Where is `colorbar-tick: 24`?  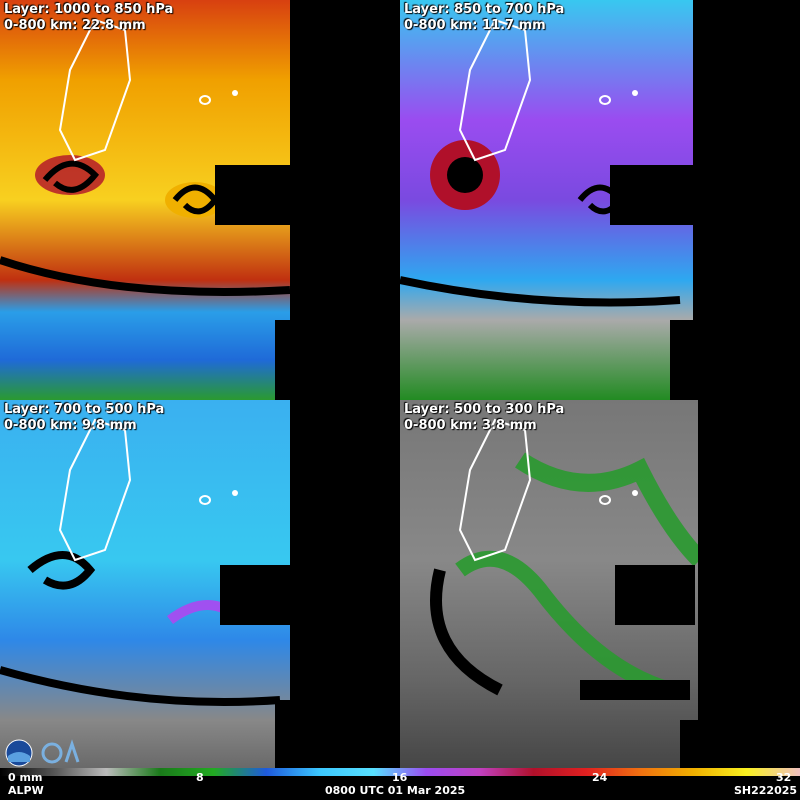 colorbar-tick: 24 is located at coordinates (600, 777).